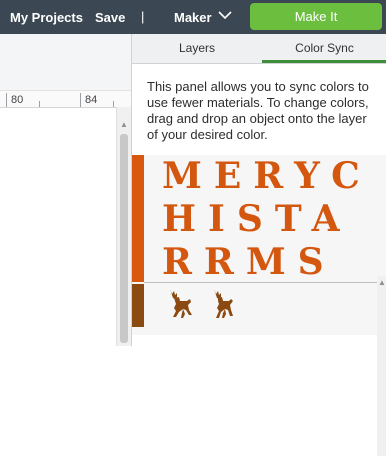 The height and width of the screenshot is (456, 386). Describe the element at coordinates (91, 100) in the screenshot. I see `ruler-label: 84` at that location.